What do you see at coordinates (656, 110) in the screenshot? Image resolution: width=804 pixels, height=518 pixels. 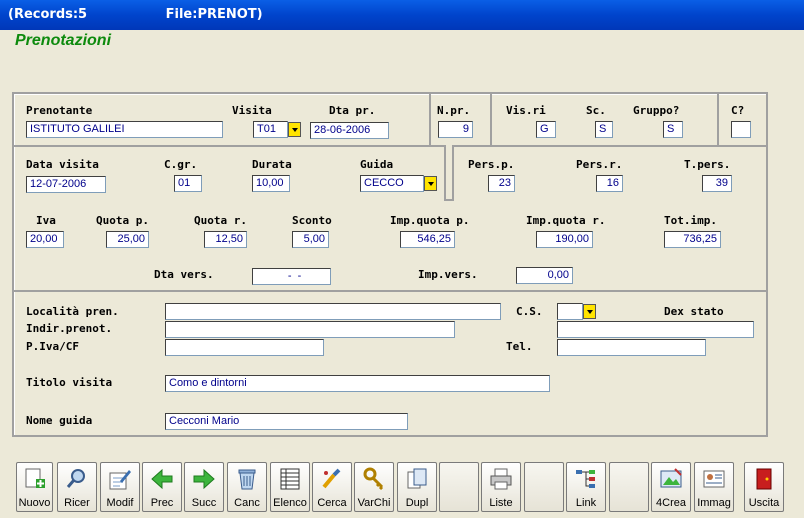 I see `label-gruppo: Gruppo?` at bounding box center [656, 110].